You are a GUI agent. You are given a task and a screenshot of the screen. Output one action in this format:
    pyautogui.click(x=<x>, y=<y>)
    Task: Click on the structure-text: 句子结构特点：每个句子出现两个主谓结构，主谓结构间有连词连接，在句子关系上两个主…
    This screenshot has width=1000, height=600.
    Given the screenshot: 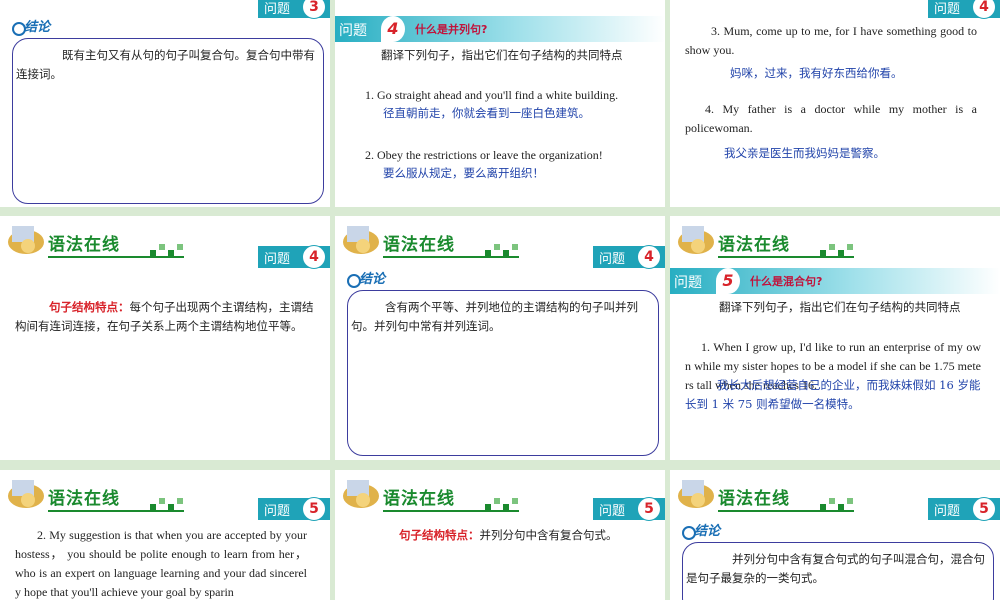 What is the action you would take?
    pyautogui.click(x=164, y=316)
    